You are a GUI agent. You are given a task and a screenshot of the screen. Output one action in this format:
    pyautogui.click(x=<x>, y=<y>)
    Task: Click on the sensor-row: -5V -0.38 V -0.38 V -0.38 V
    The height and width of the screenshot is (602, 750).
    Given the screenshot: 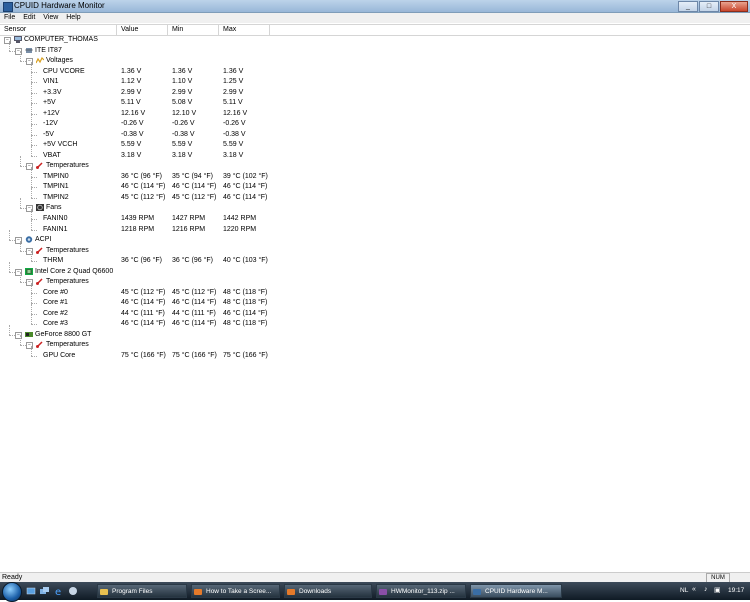 What is the action you would take?
    pyautogui.click(x=150, y=132)
    